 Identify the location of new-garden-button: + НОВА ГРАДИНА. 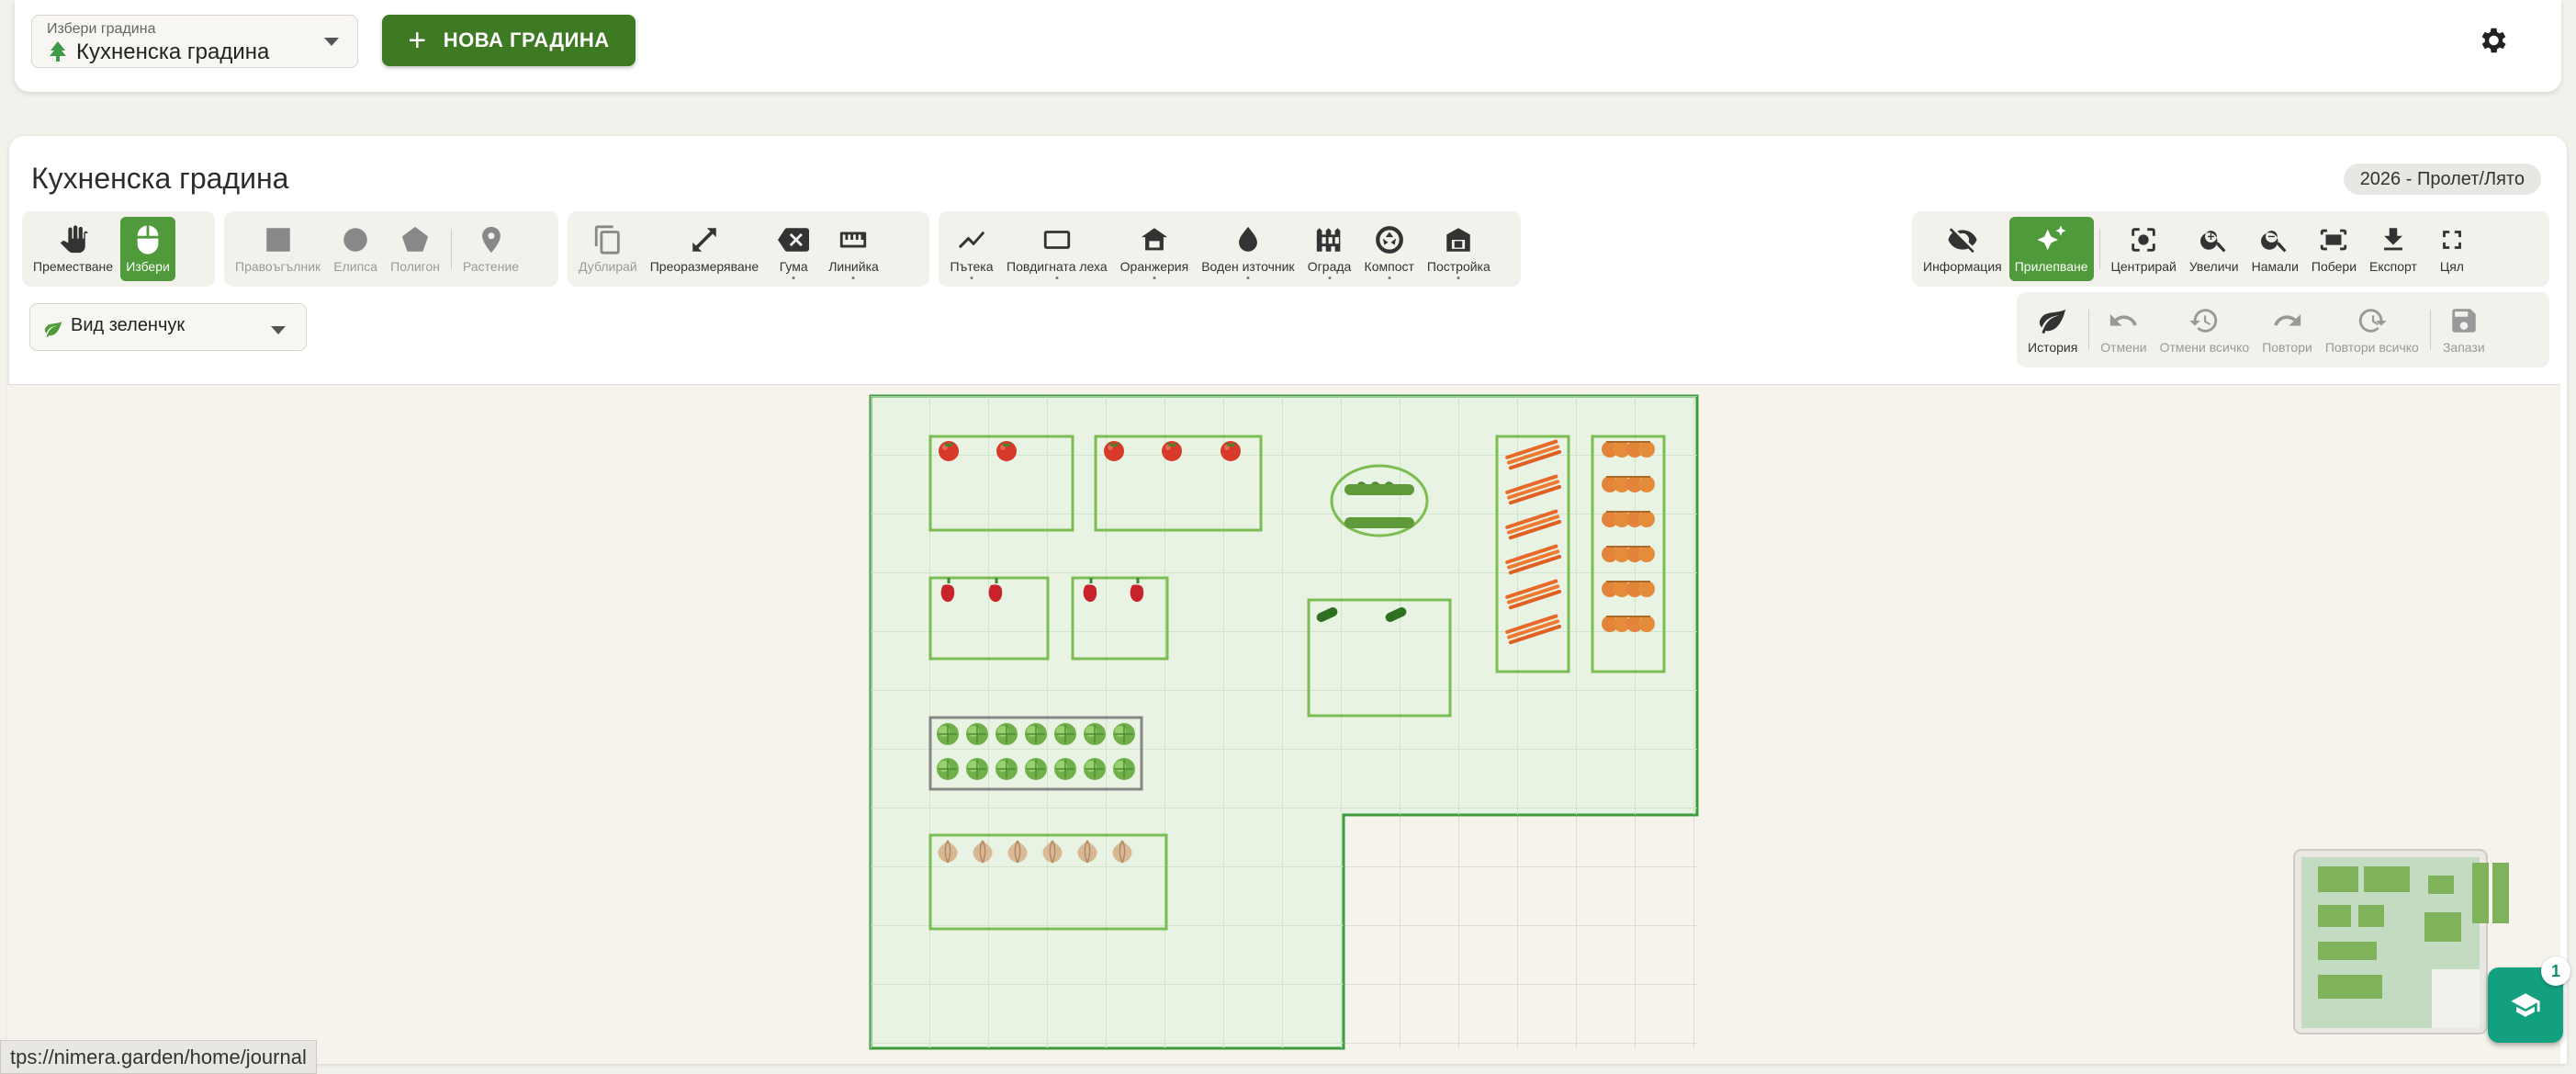
(509, 41).